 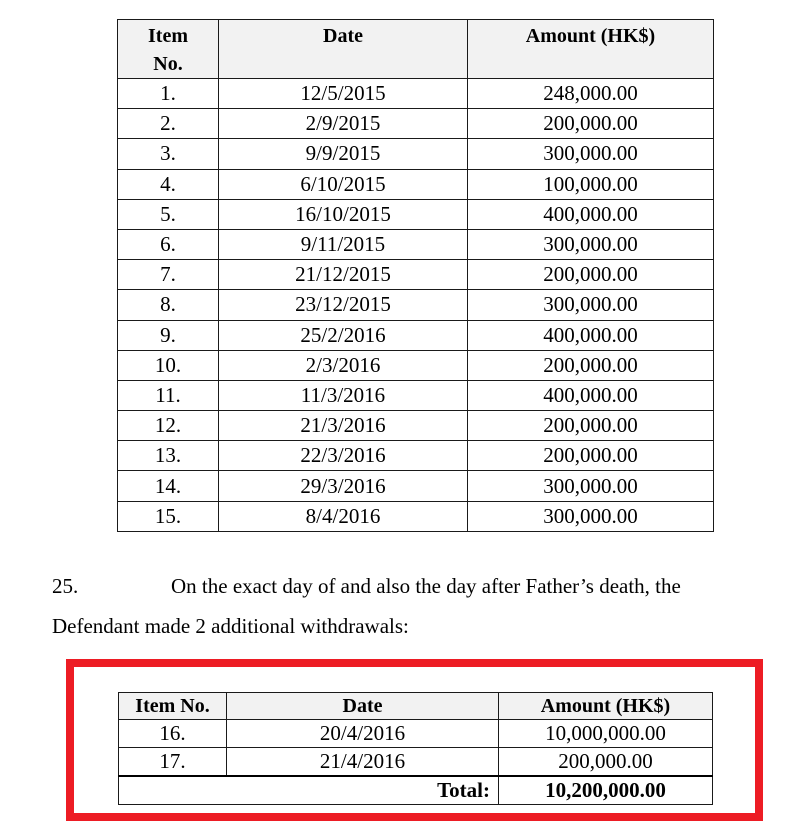 I want to click on table-row: 2. 2/9/2015 200,000.00, so click(x=415, y=124).